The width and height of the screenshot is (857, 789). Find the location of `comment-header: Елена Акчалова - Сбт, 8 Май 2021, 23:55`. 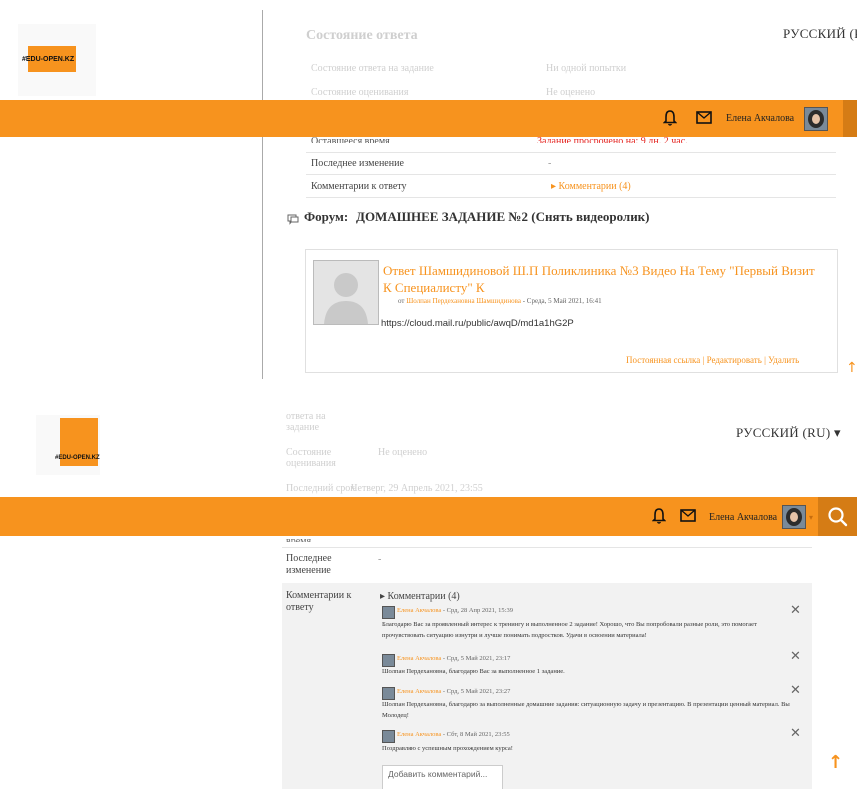

comment-header: Елена Акчалова - Сбт, 8 Май 2021, 23:55 is located at coordinates (453, 734).